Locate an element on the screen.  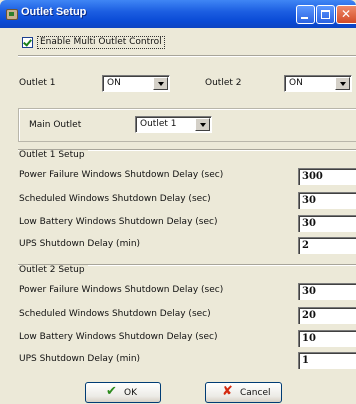
maximize-button is located at coordinates (325, 14).